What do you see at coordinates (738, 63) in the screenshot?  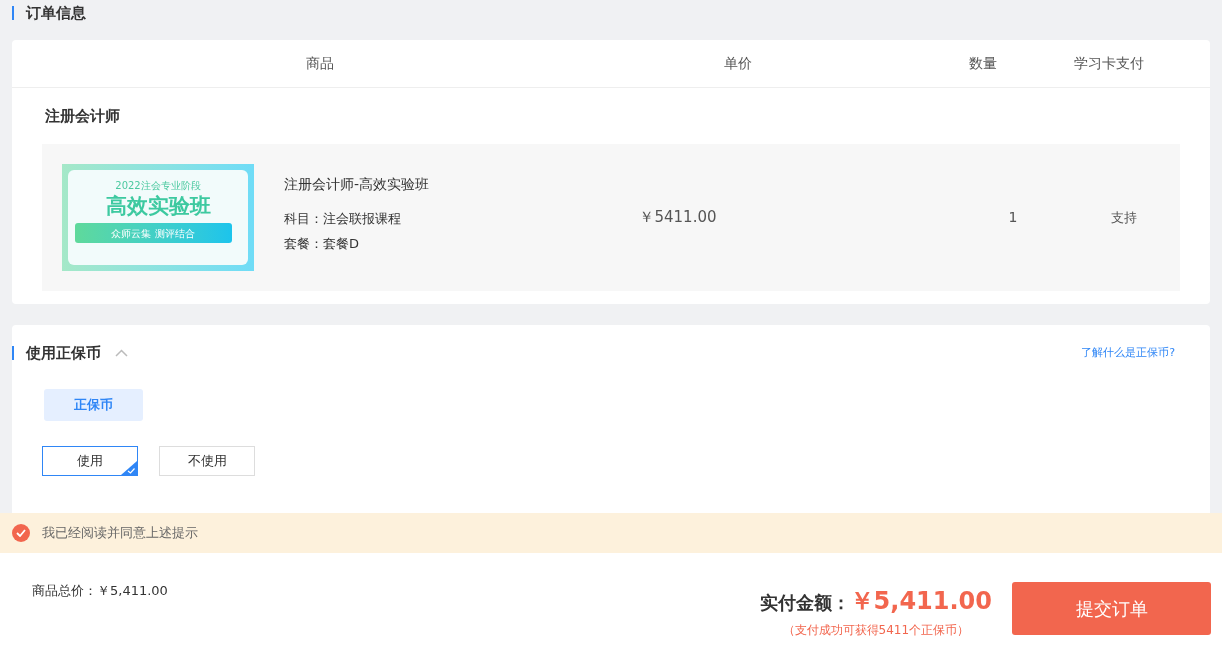 I see `column-header: 单价` at bounding box center [738, 63].